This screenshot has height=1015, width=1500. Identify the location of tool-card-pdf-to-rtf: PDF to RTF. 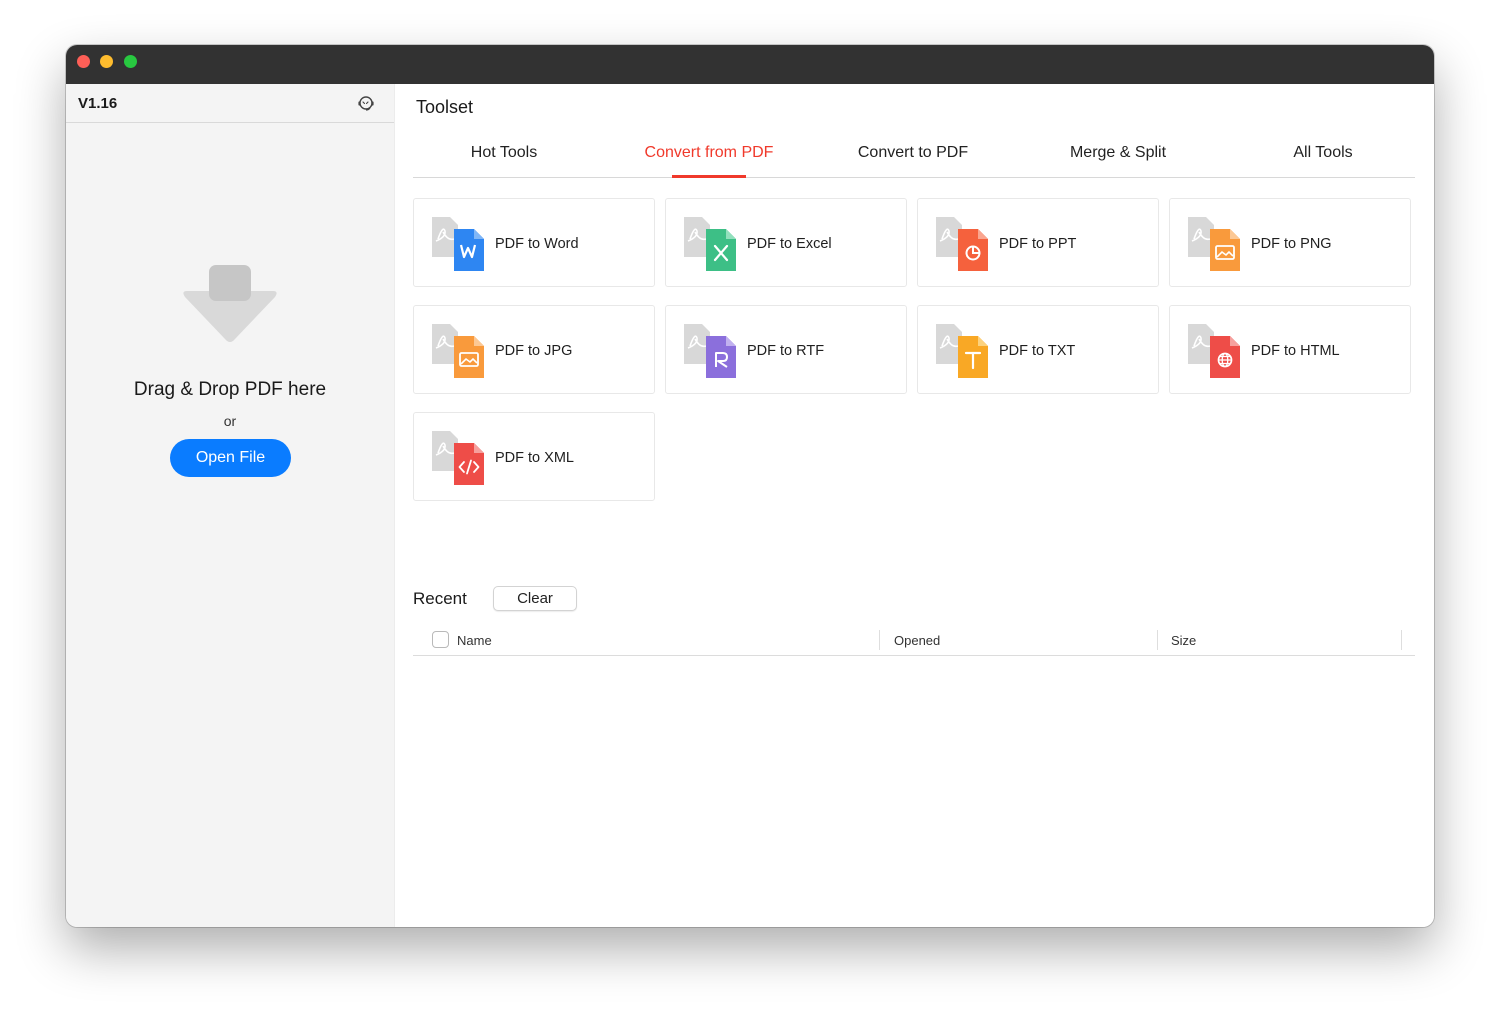
(786, 349).